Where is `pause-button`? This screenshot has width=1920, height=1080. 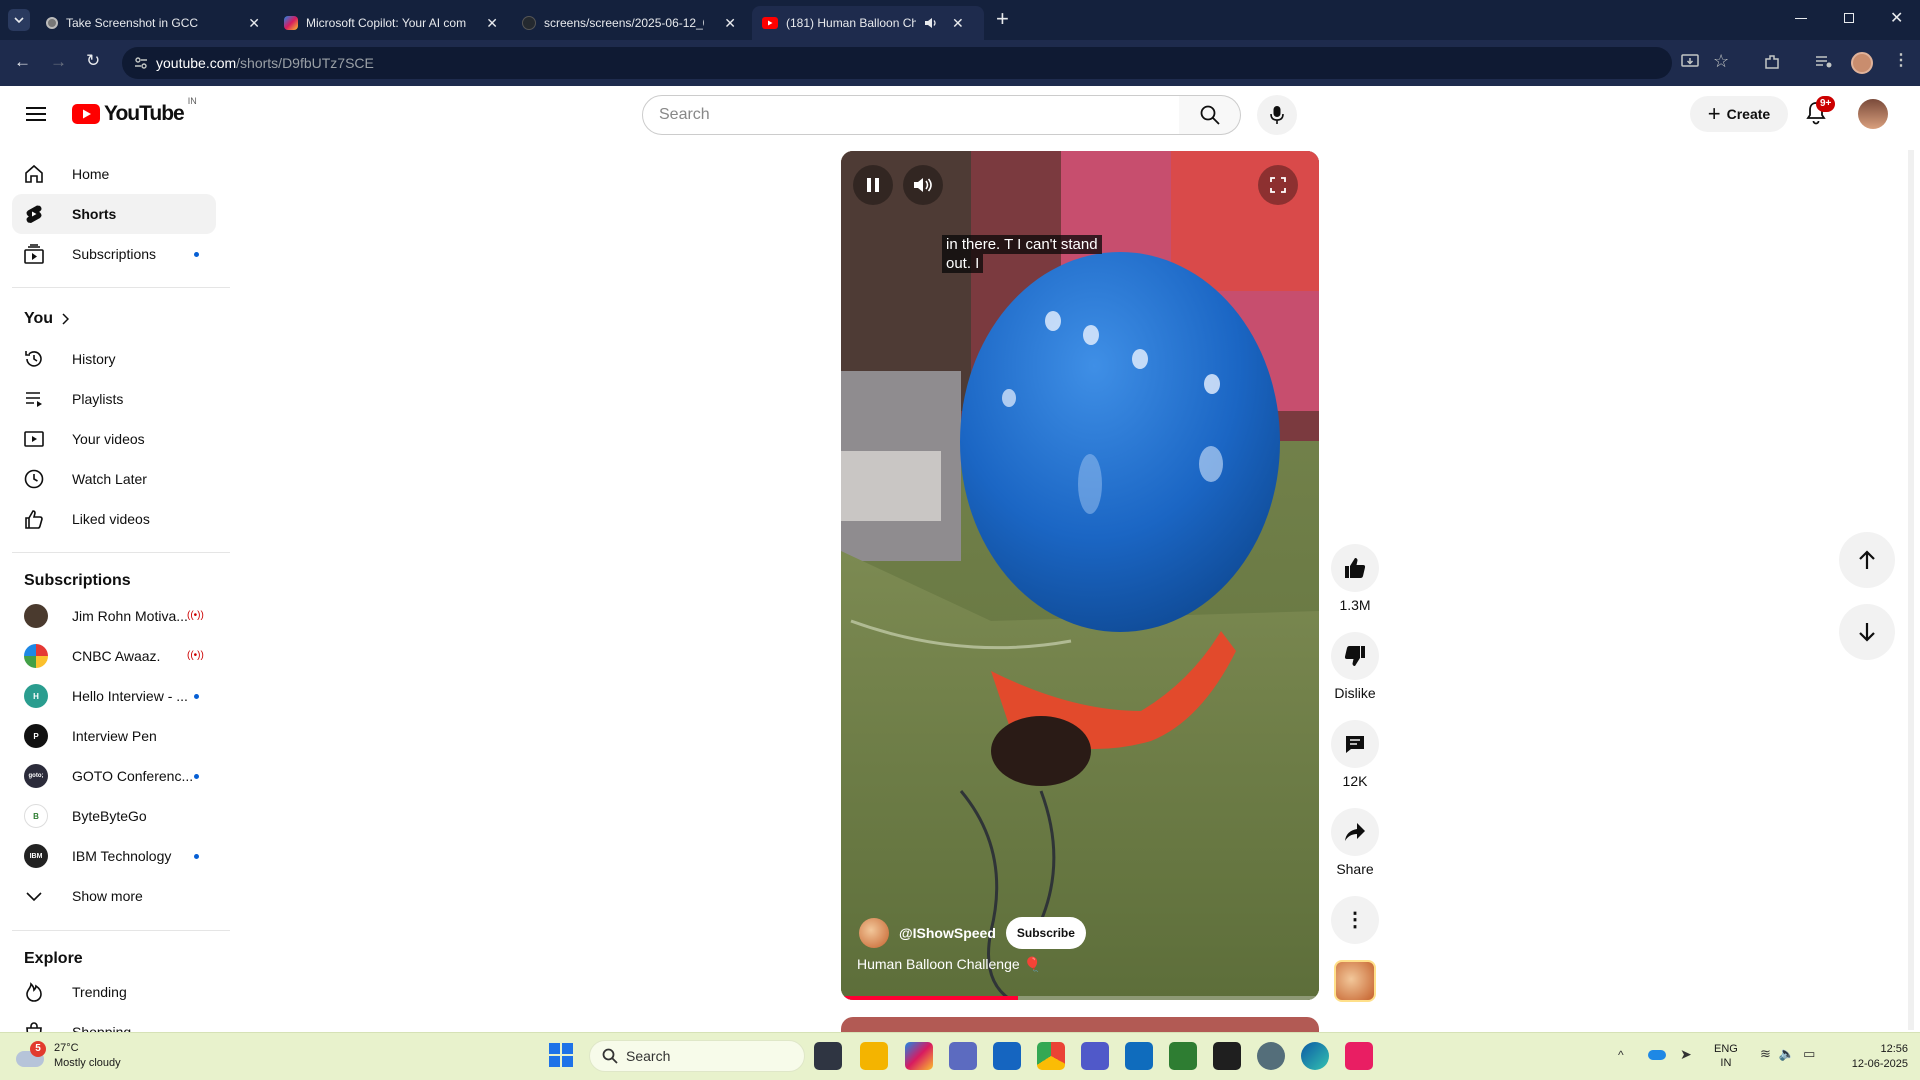 pause-button is located at coordinates (873, 185).